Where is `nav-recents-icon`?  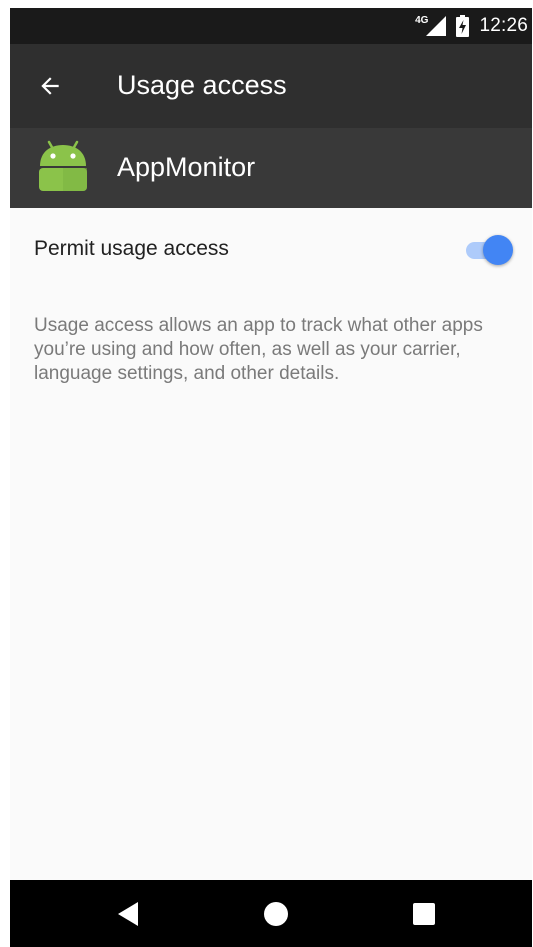 nav-recents-icon is located at coordinates (424, 914).